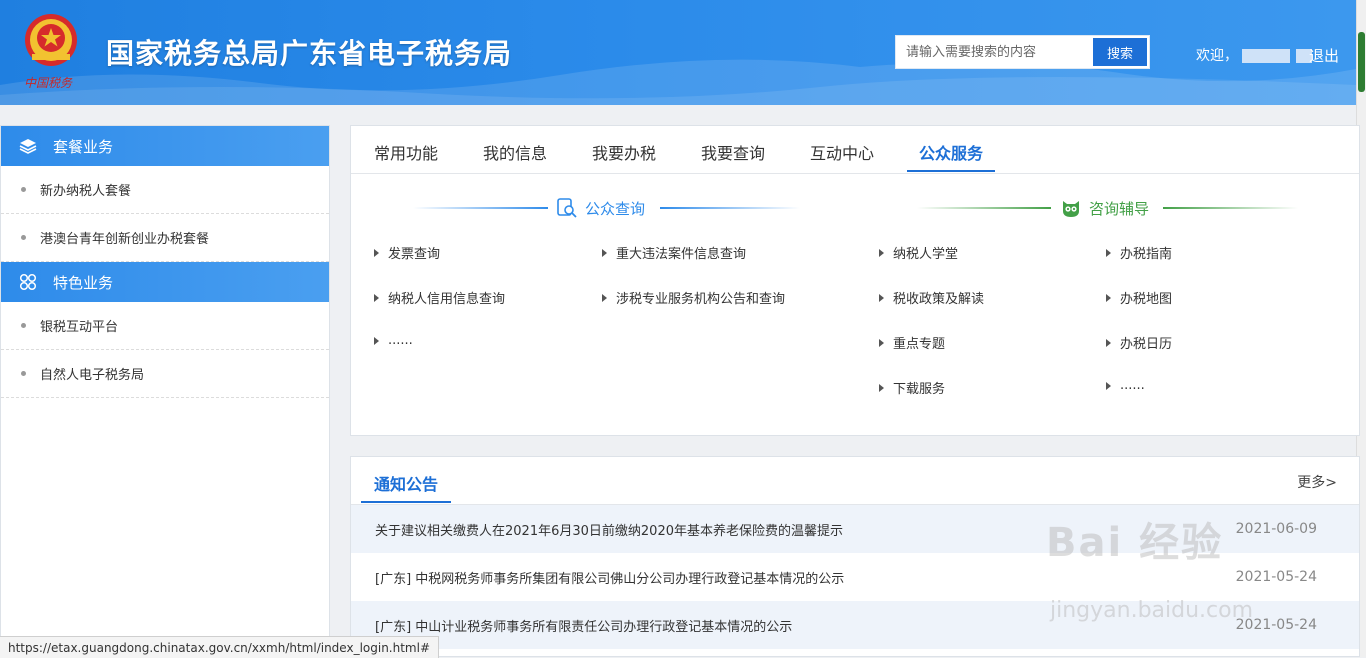  I want to click on link-label: 纳税人信用信息查询, so click(447, 299).